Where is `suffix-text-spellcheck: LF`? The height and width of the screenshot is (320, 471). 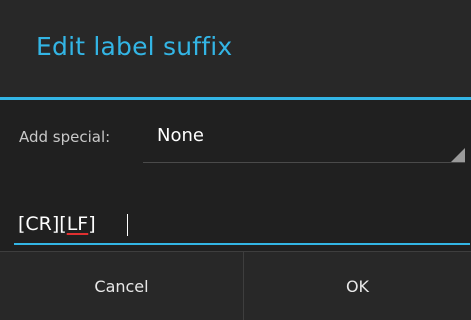 suffix-text-spellcheck: LF is located at coordinates (77, 224).